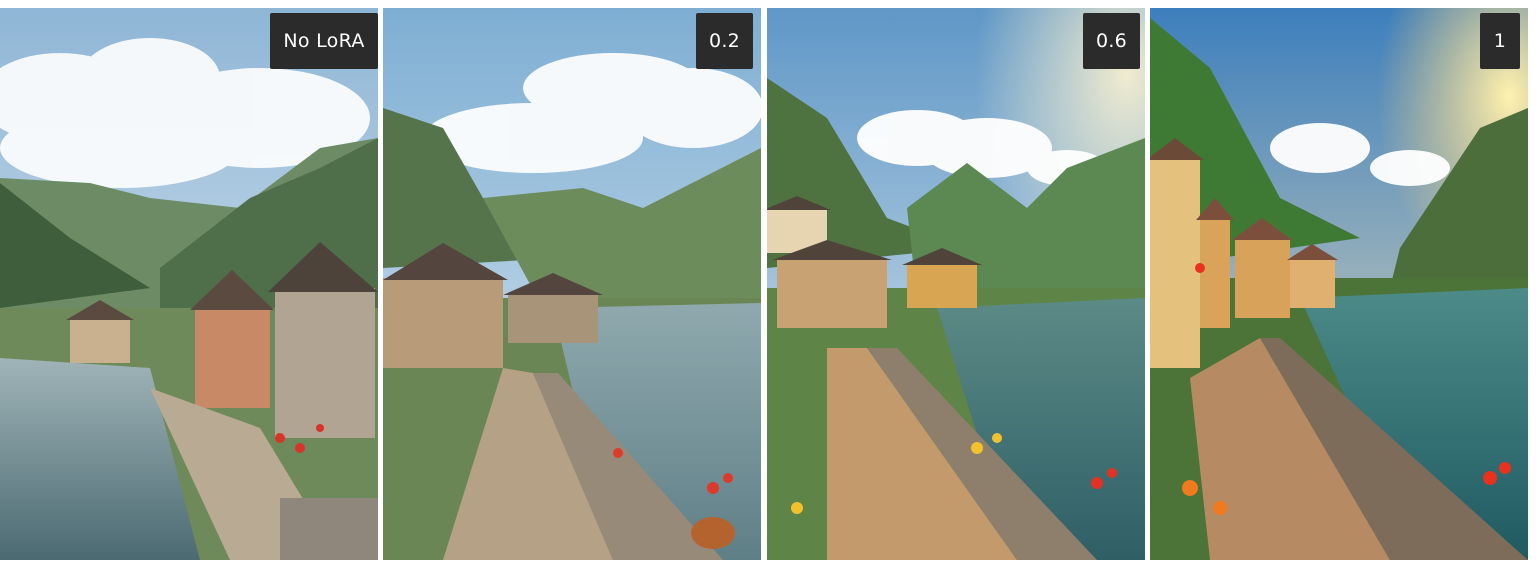 The width and height of the screenshot is (1536, 561). What do you see at coordinates (1500, 41) in the screenshot?
I see `lora-strength-badge: 1` at bounding box center [1500, 41].